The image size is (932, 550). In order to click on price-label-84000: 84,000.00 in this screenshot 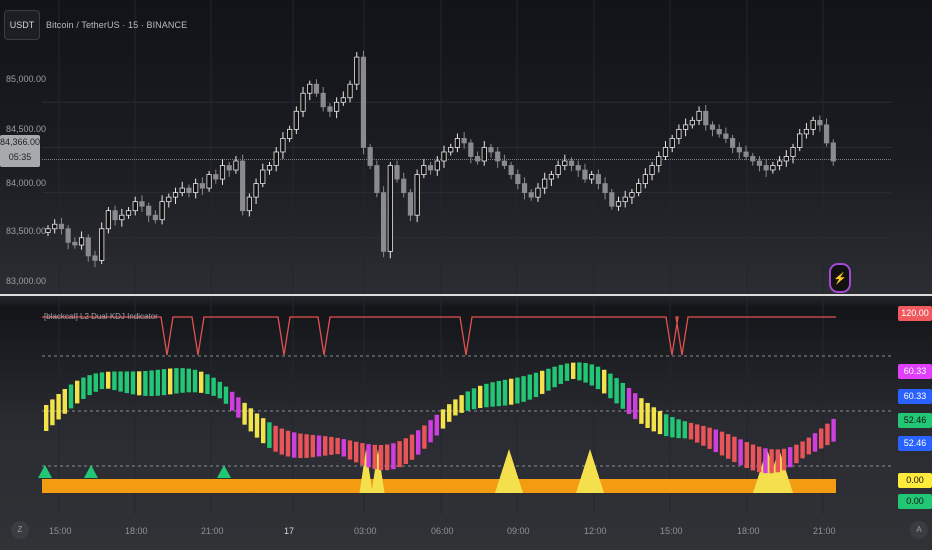, I will do `click(26, 183)`.